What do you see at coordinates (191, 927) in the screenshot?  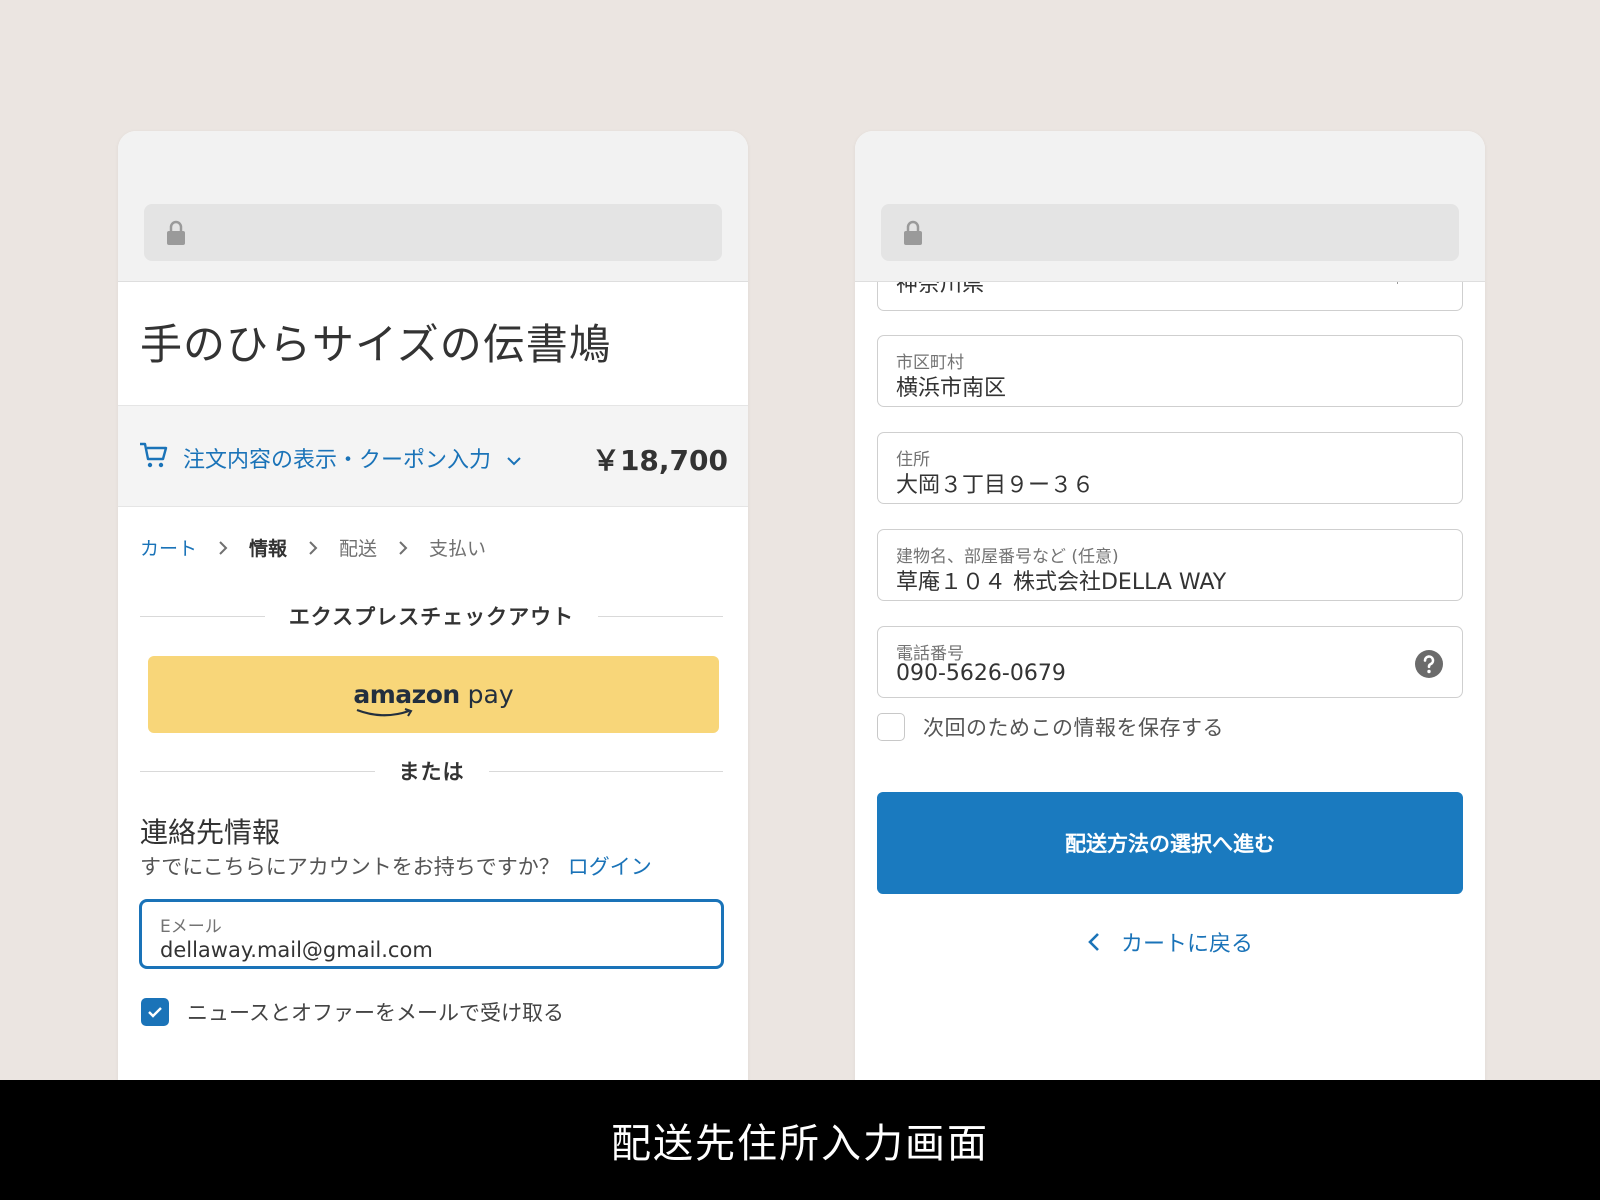 I see `email-label: Eメール` at bounding box center [191, 927].